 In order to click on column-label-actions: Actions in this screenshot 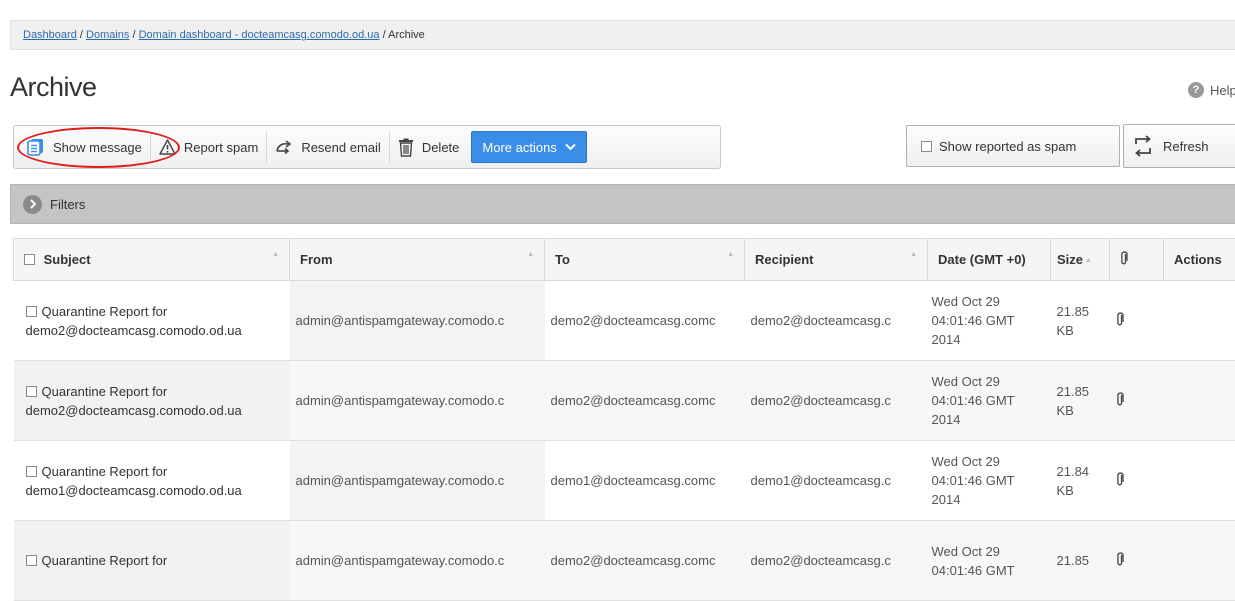, I will do `click(1198, 259)`.